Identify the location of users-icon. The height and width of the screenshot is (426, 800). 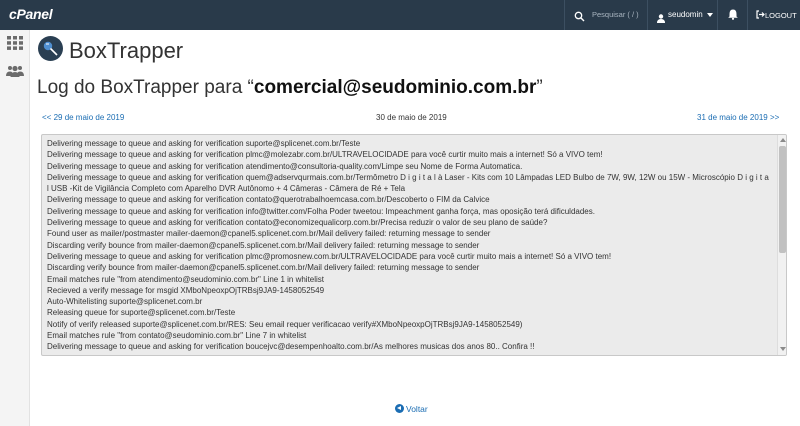
(15, 73).